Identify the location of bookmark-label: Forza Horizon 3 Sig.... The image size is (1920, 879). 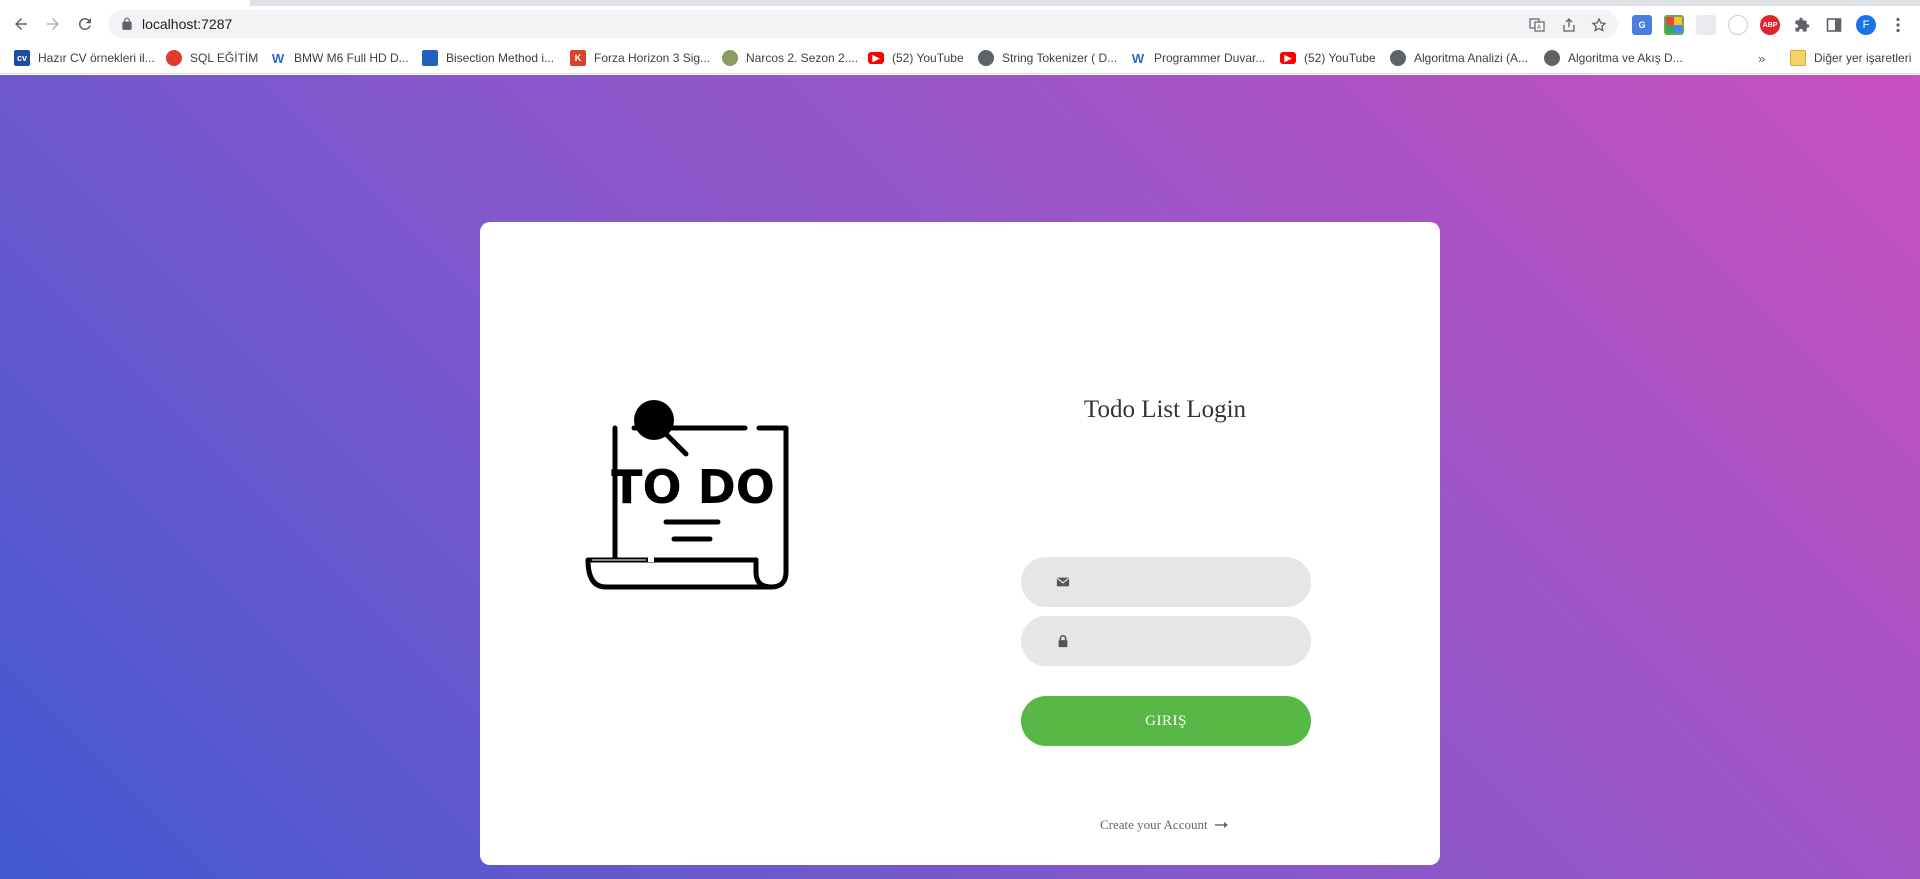
(652, 58).